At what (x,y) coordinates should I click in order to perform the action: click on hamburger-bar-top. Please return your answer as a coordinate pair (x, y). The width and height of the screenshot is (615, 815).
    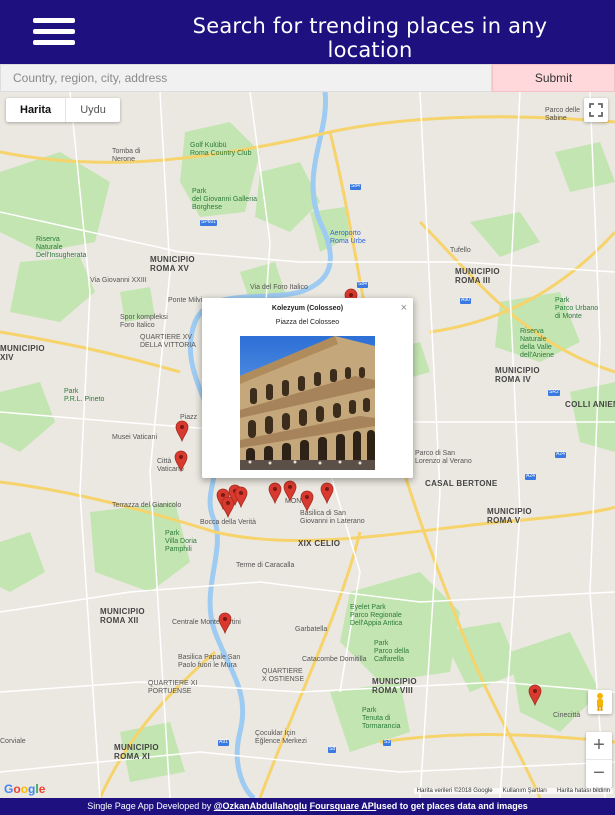
    Looking at the image, I should click on (54, 20).